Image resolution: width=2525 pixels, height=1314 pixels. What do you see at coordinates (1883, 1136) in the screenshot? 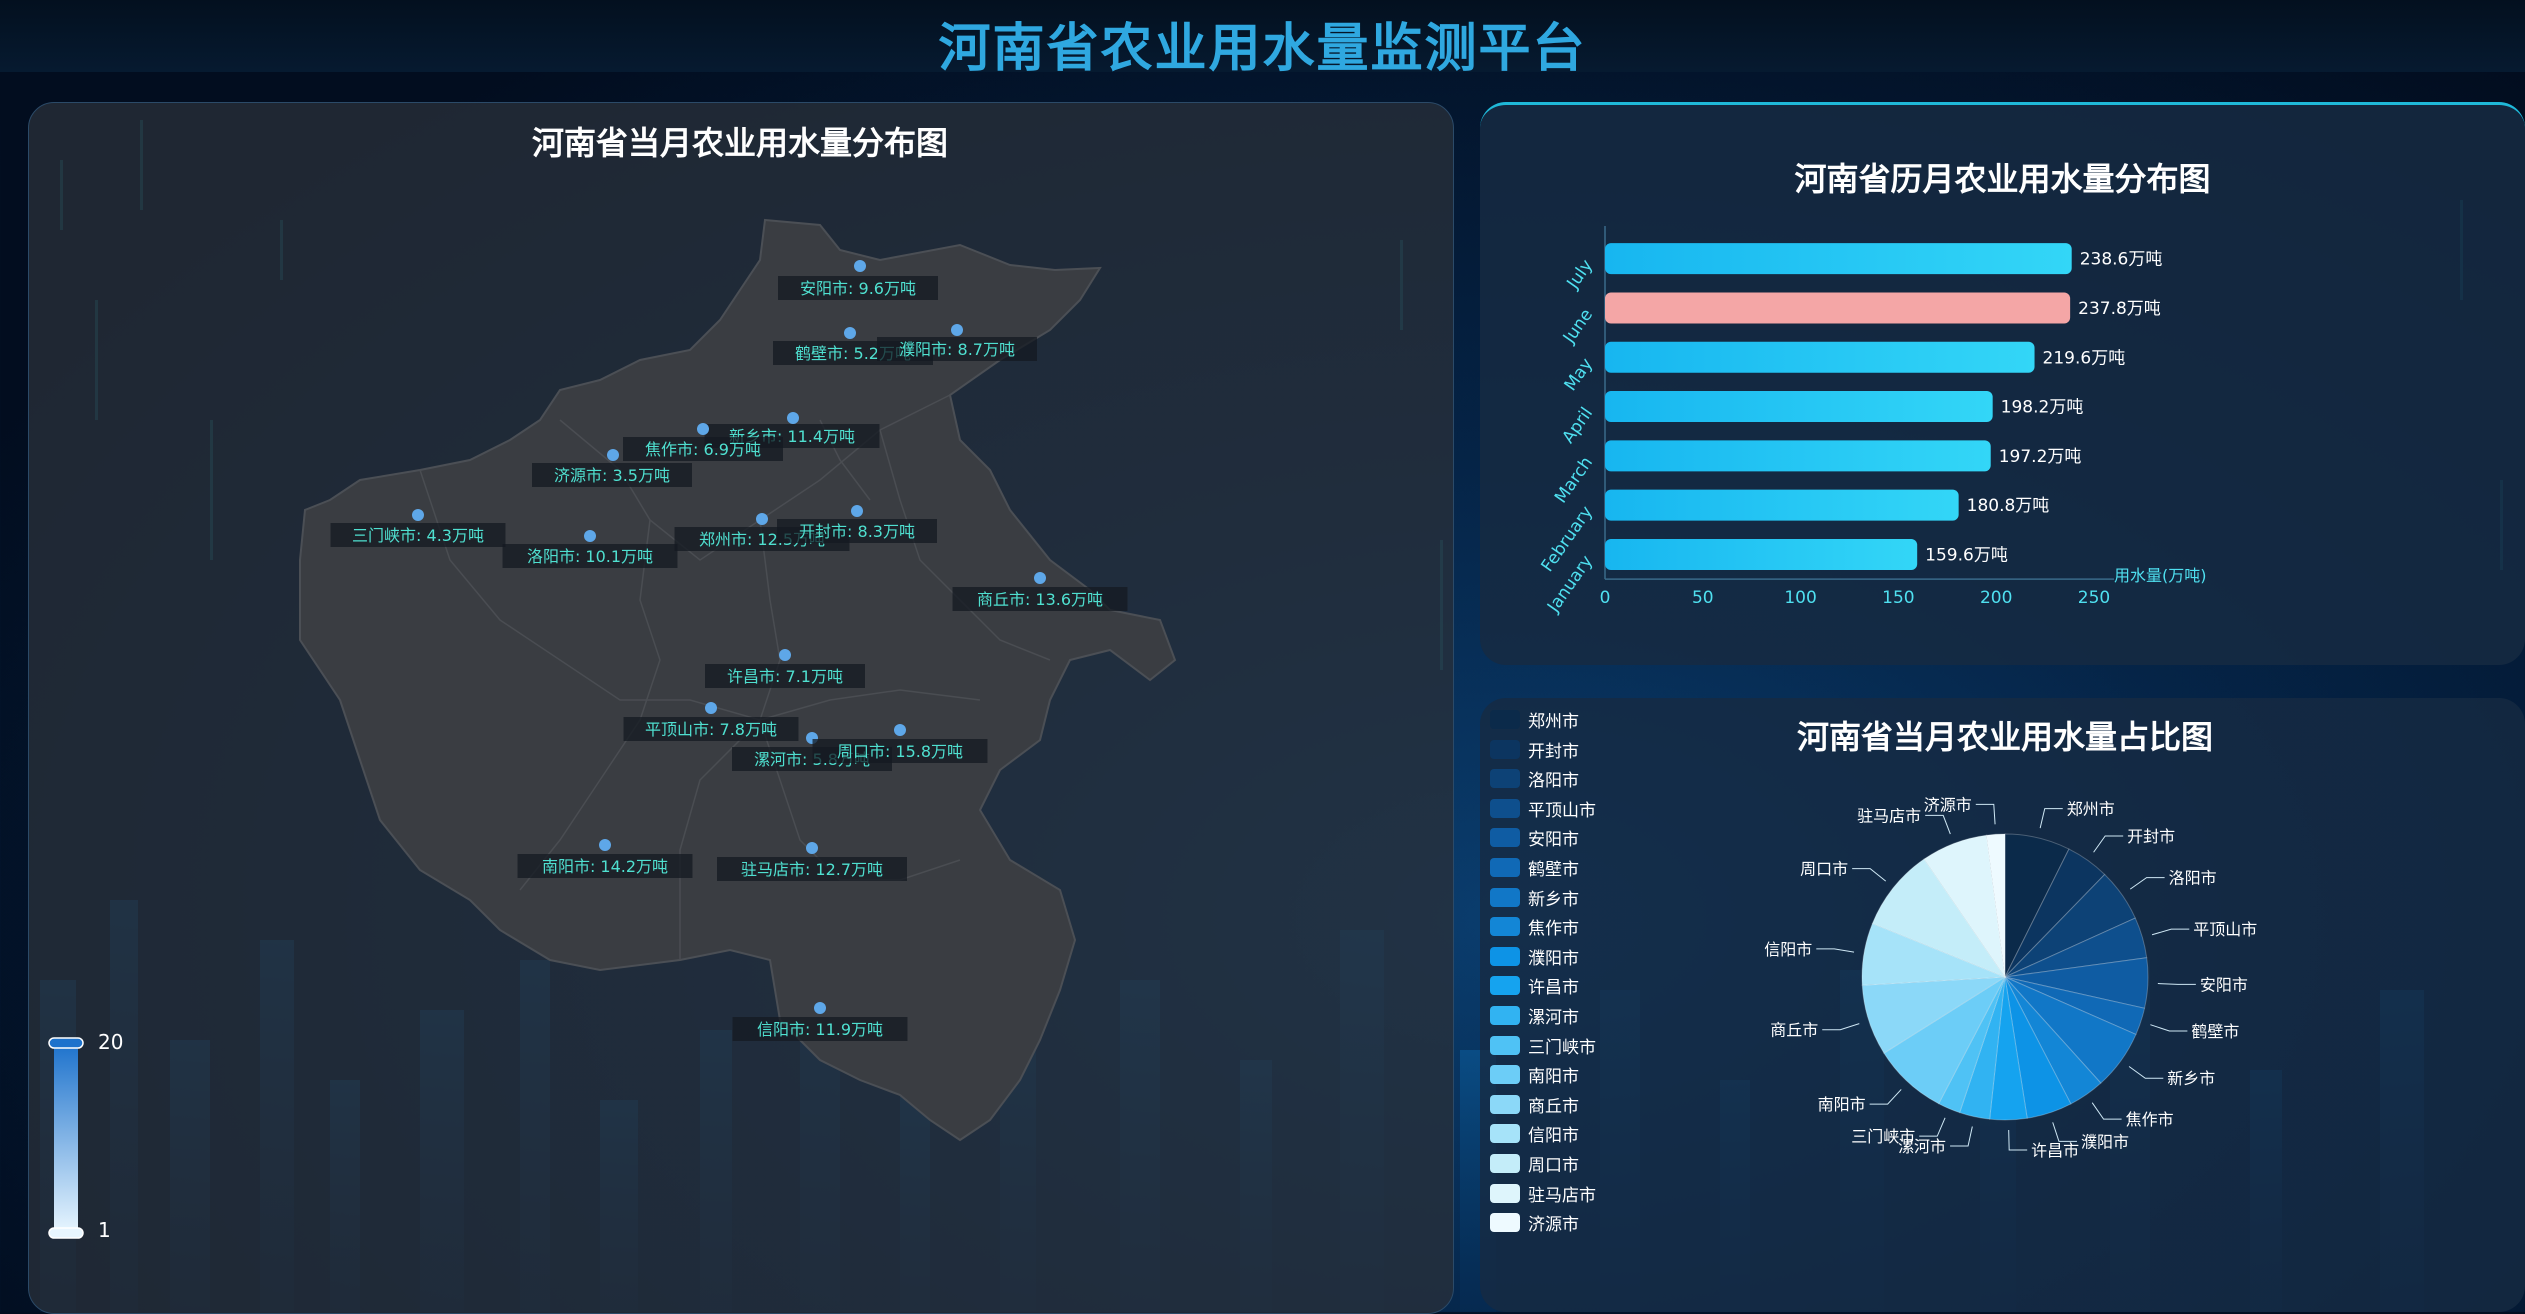
I see `pie-slice-label: 三门峡市` at bounding box center [1883, 1136].